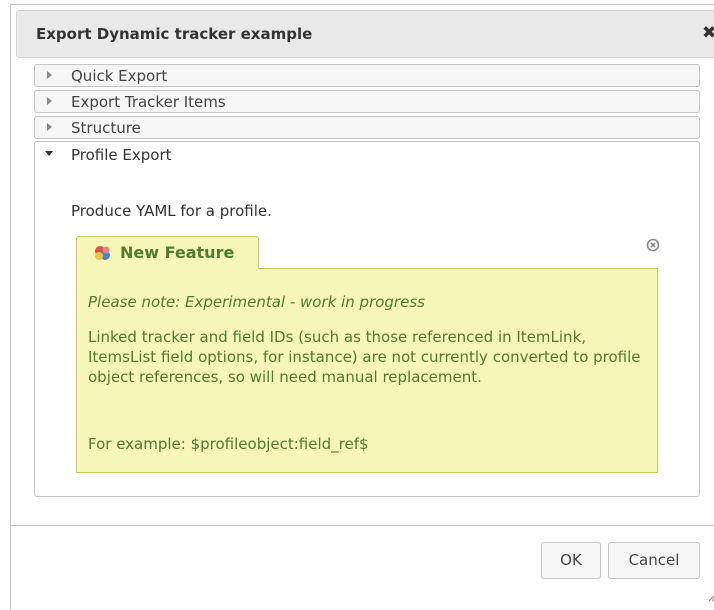 The image size is (714, 610). Describe the element at coordinates (102, 253) in the screenshot. I see `new-feature-icon` at that location.